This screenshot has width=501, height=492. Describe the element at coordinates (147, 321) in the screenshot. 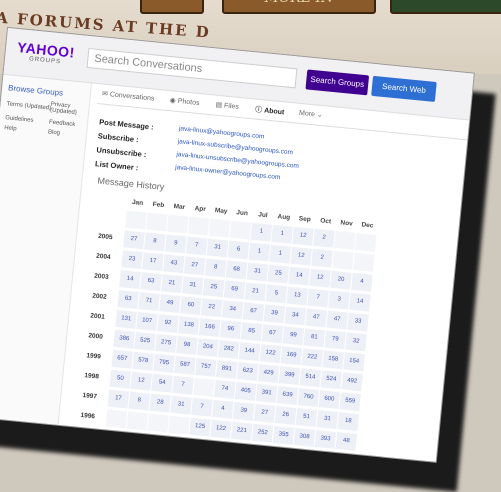

I see `history-cell: 107` at that location.